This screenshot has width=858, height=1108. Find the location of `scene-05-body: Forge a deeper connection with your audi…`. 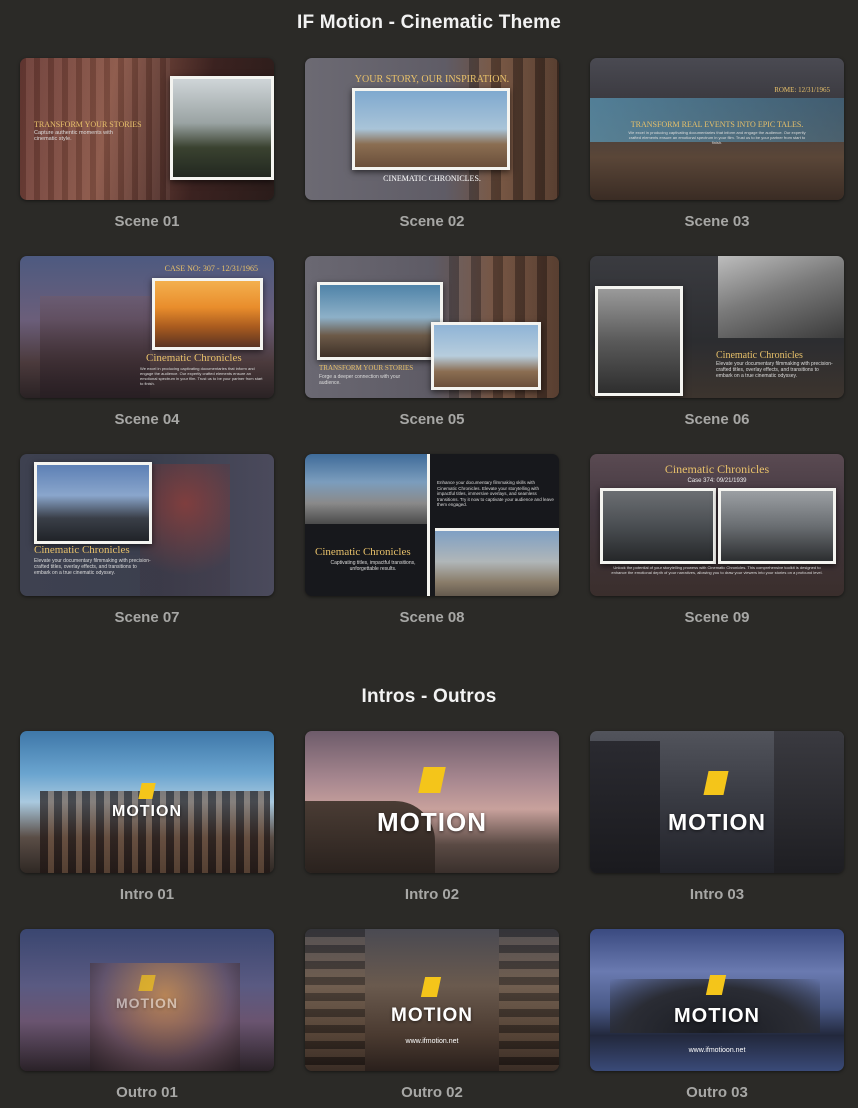

scene-05-body: Forge a deeper connection with your audi… is located at coordinates (360, 380).